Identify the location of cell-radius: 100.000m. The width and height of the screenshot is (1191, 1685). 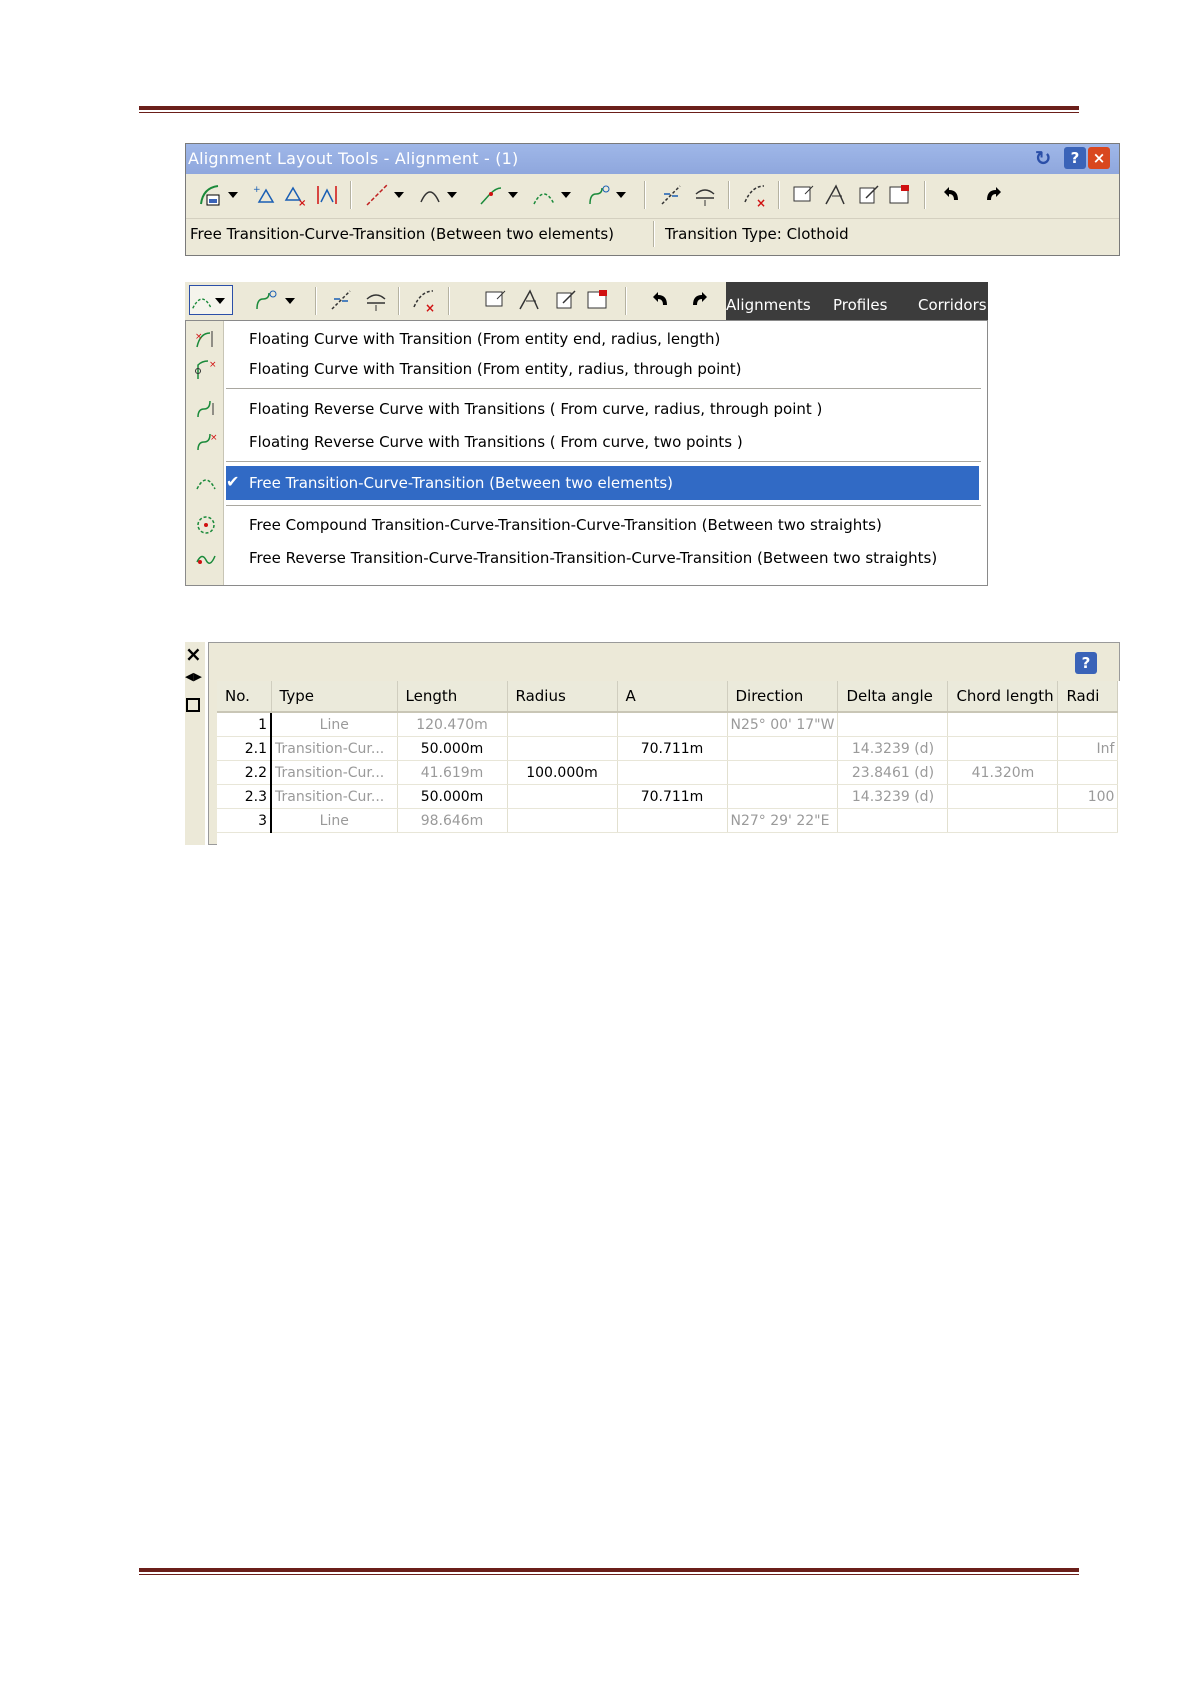
(562, 772).